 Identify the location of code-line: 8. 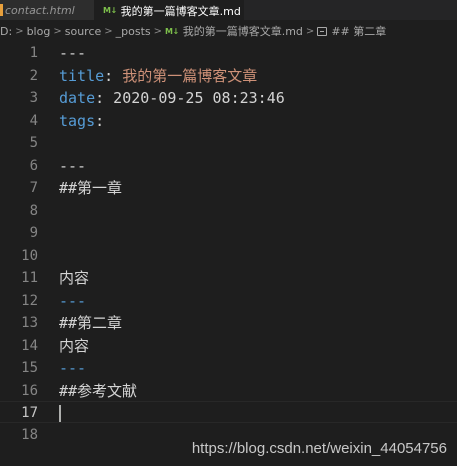
(228, 211).